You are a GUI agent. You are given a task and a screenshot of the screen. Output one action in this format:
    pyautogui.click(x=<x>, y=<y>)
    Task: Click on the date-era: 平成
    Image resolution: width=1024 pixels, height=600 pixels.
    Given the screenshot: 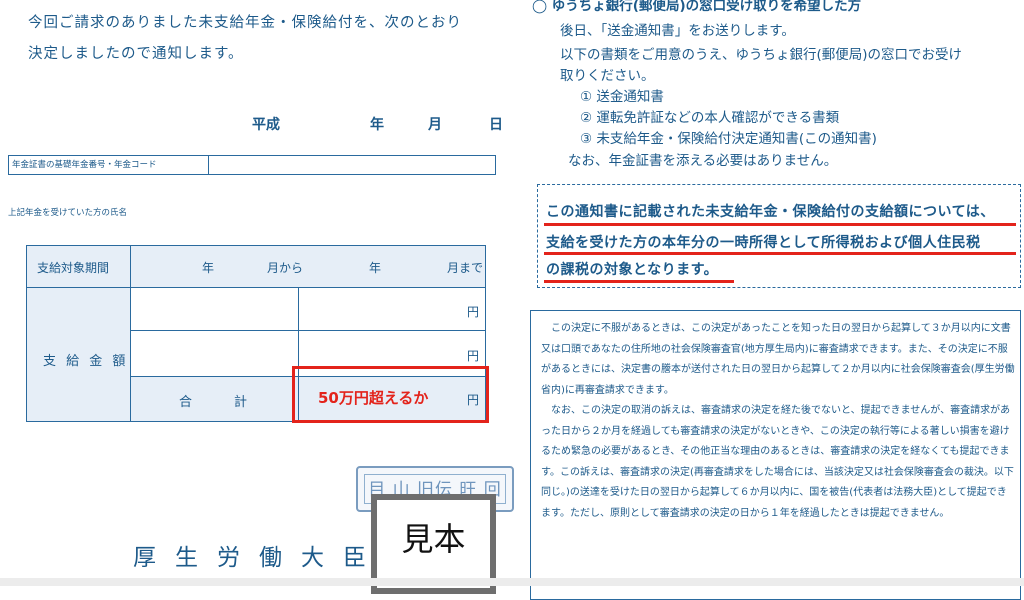 What is the action you would take?
    pyautogui.click(x=266, y=125)
    